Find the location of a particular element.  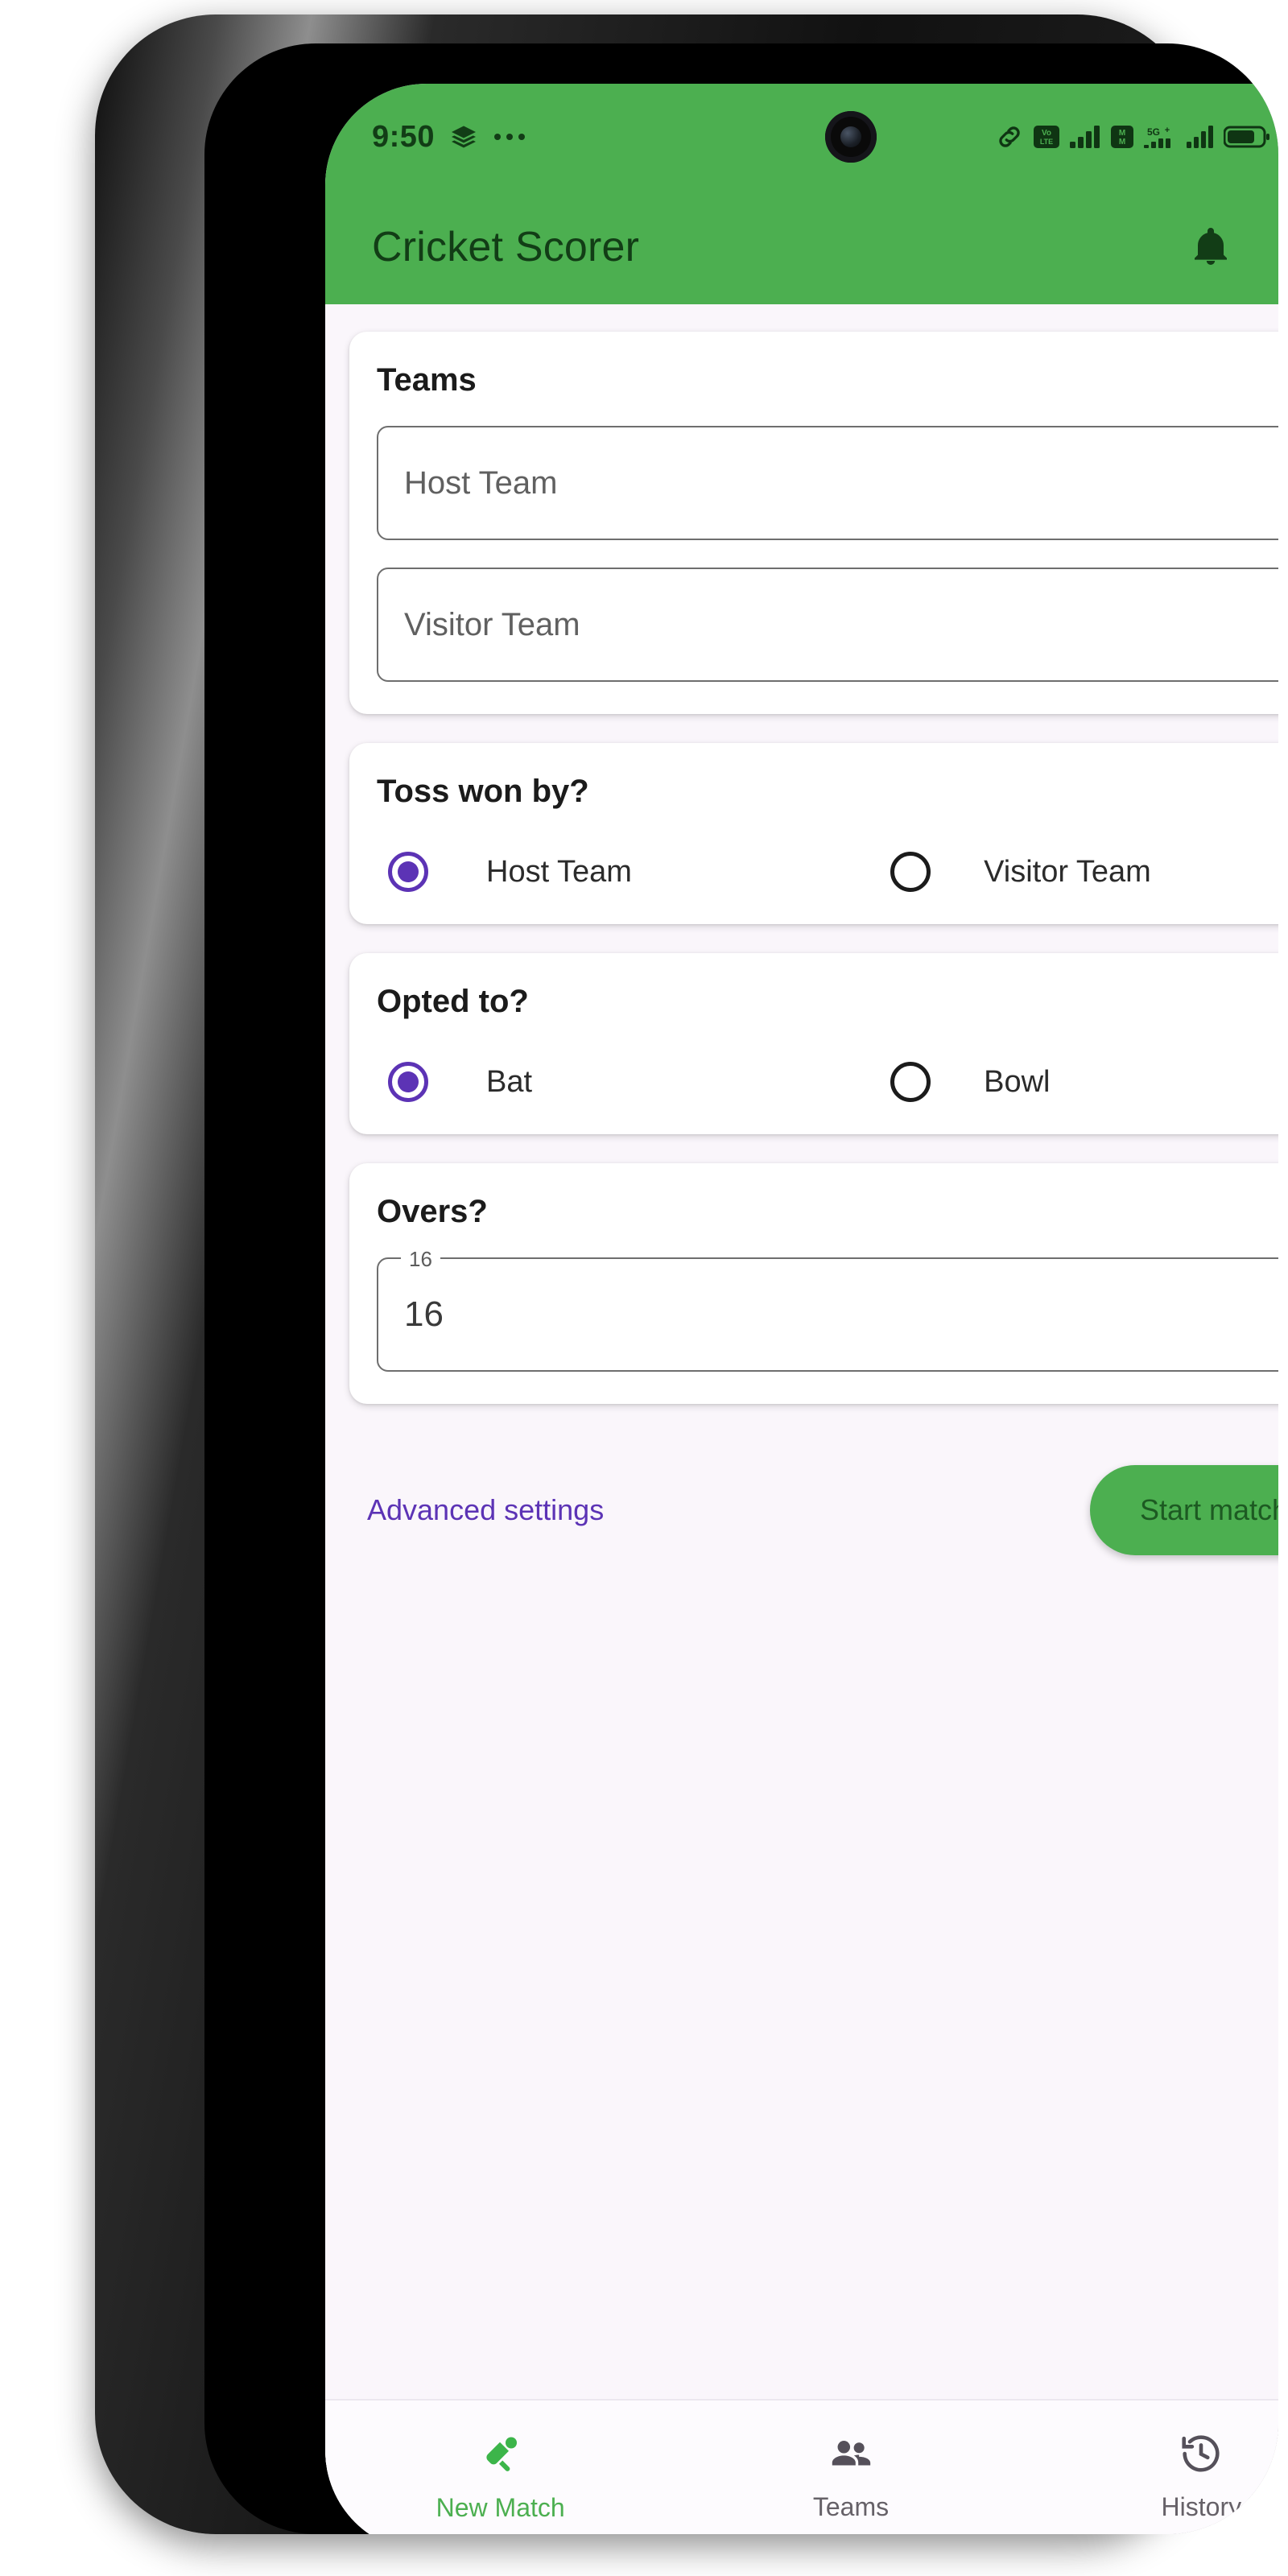

battery-icon is located at coordinates (1246, 137).